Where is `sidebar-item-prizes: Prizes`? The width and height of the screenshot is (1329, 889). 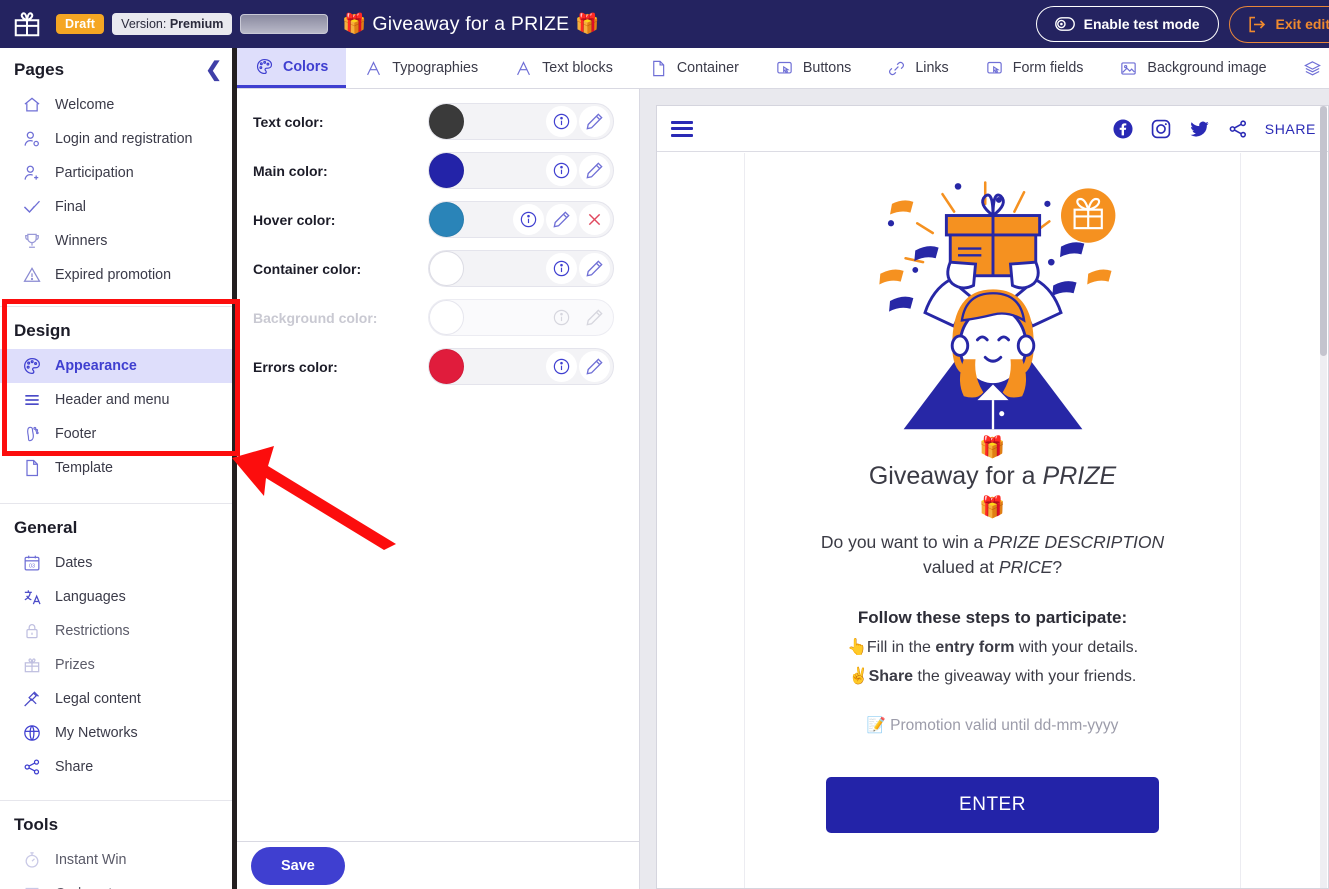 sidebar-item-prizes: Prizes is located at coordinates (118, 665).